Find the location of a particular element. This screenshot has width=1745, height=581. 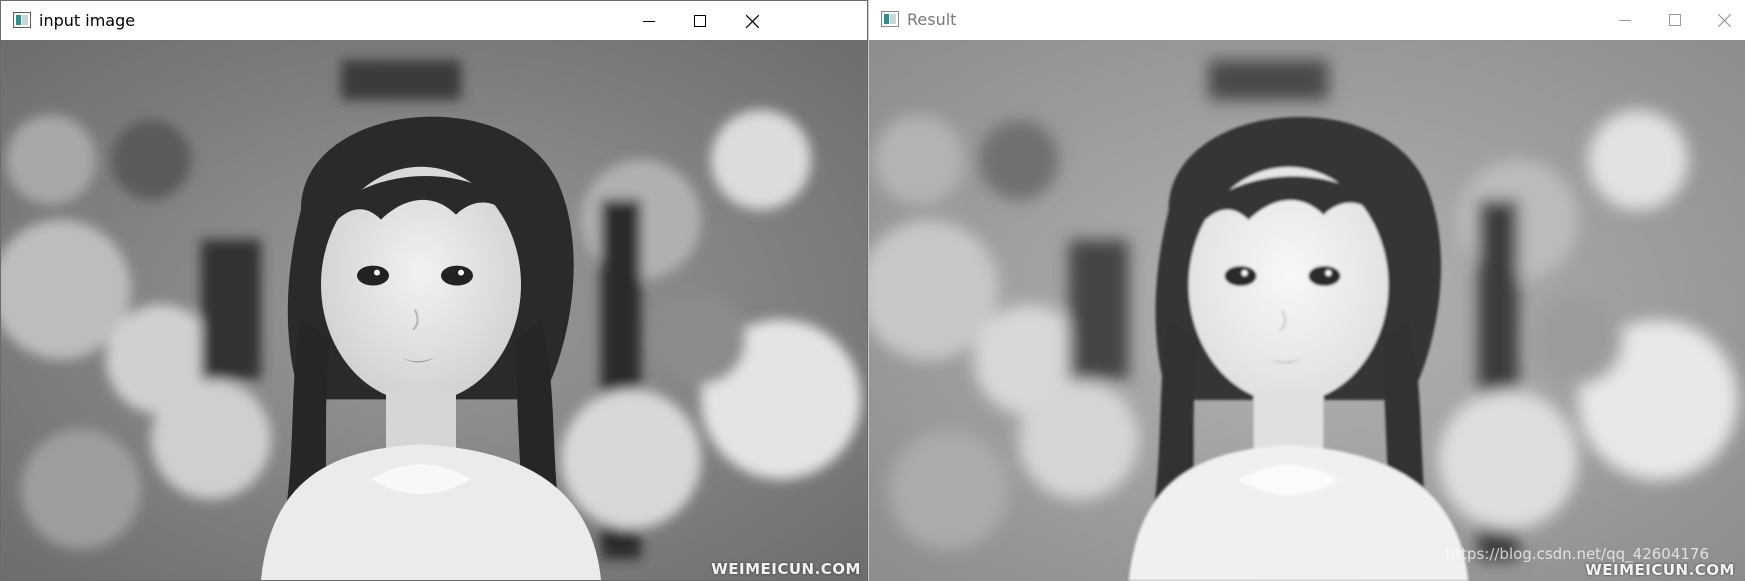

maximize-button is located at coordinates (700, 21).